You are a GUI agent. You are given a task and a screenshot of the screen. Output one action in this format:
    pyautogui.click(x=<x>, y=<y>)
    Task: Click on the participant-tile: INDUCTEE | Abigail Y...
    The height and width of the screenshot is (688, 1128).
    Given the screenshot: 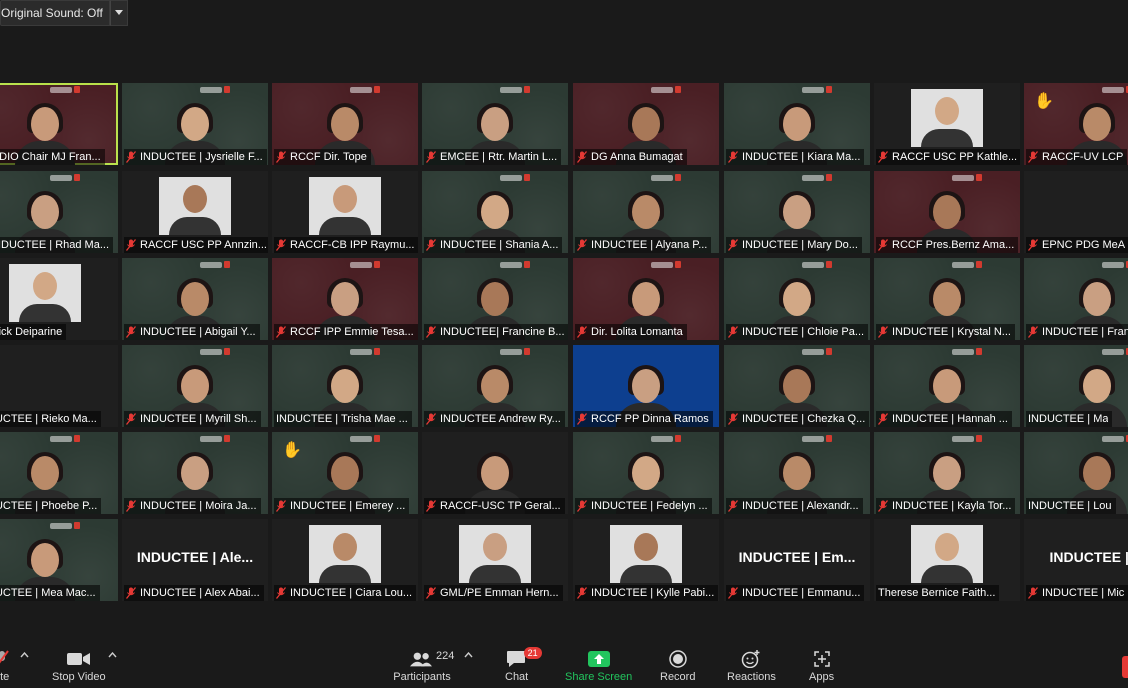 What is the action you would take?
    pyautogui.click(x=195, y=299)
    